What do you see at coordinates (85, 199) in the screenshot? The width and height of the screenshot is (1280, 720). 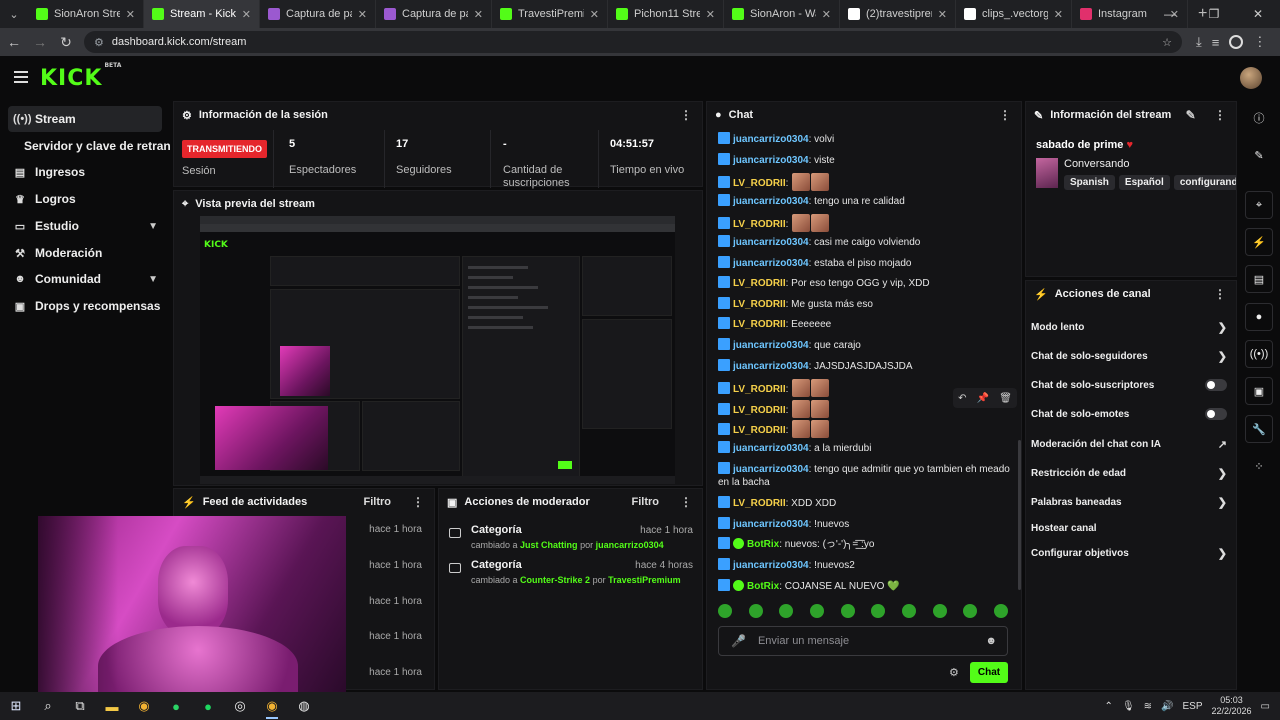 I see `sidebar-item-logros: ♛ Logros` at bounding box center [85, 199].